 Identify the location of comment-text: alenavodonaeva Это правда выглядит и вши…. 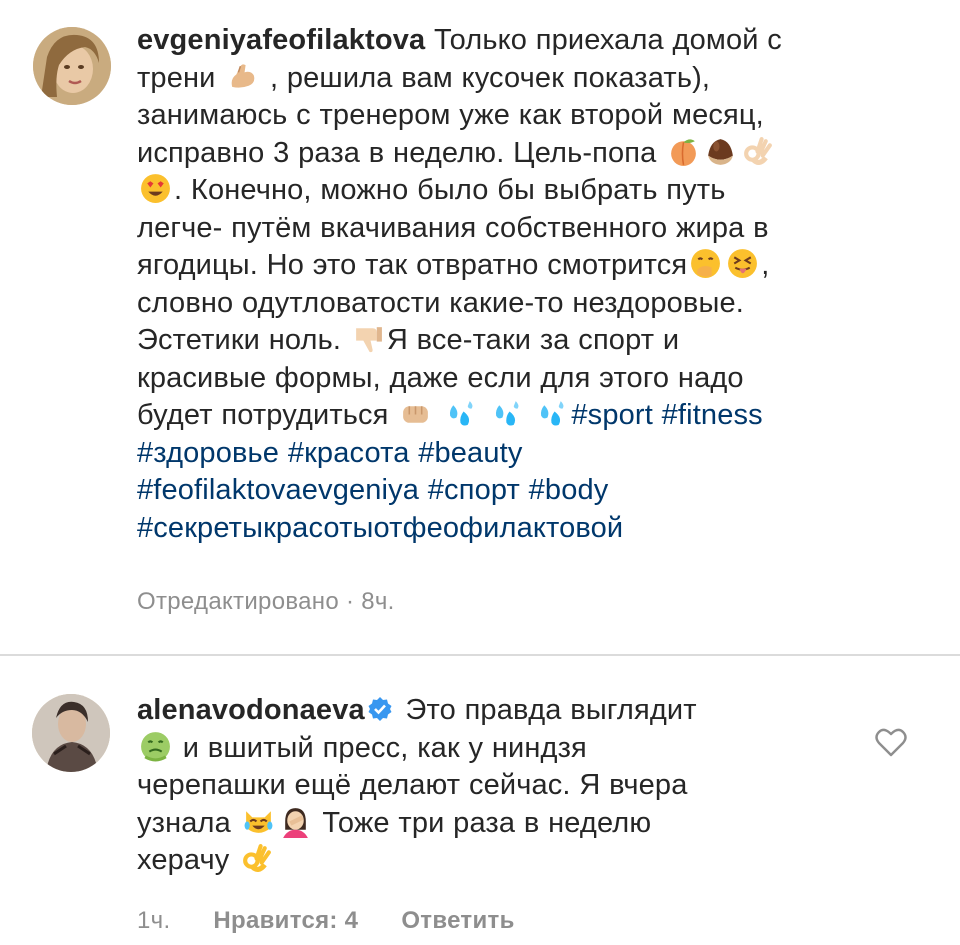
(487, 786).